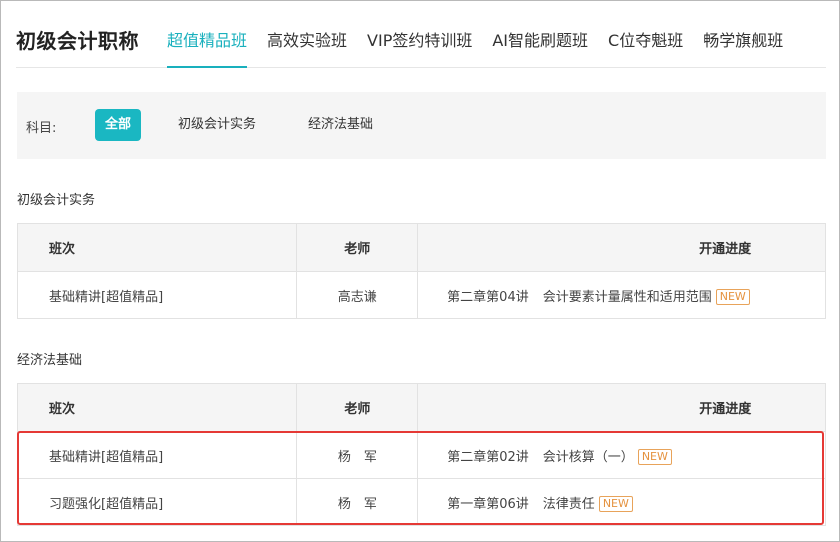 This screenshot has height=542, width=840. What do you see at coordinates (157, 502) in the screenshot?
I see `course-name: 习题强化[超值精品]` at bounding box center [157, 502].